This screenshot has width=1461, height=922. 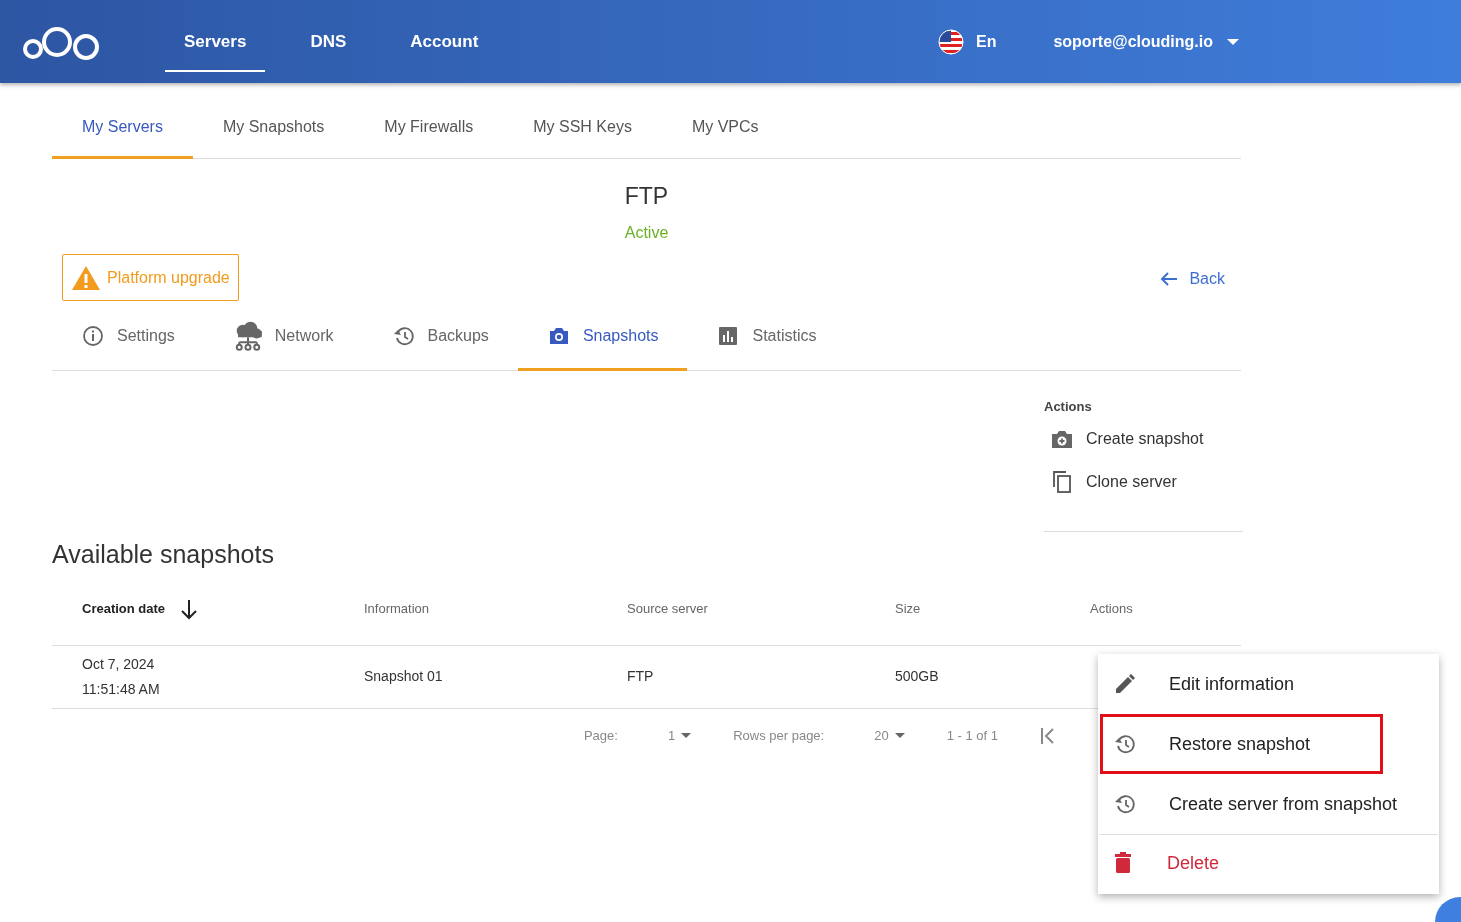 What do you see at coordinates (986, 41) in the screenshot?
I see `language-label: En` at bounding box center [986, 41].